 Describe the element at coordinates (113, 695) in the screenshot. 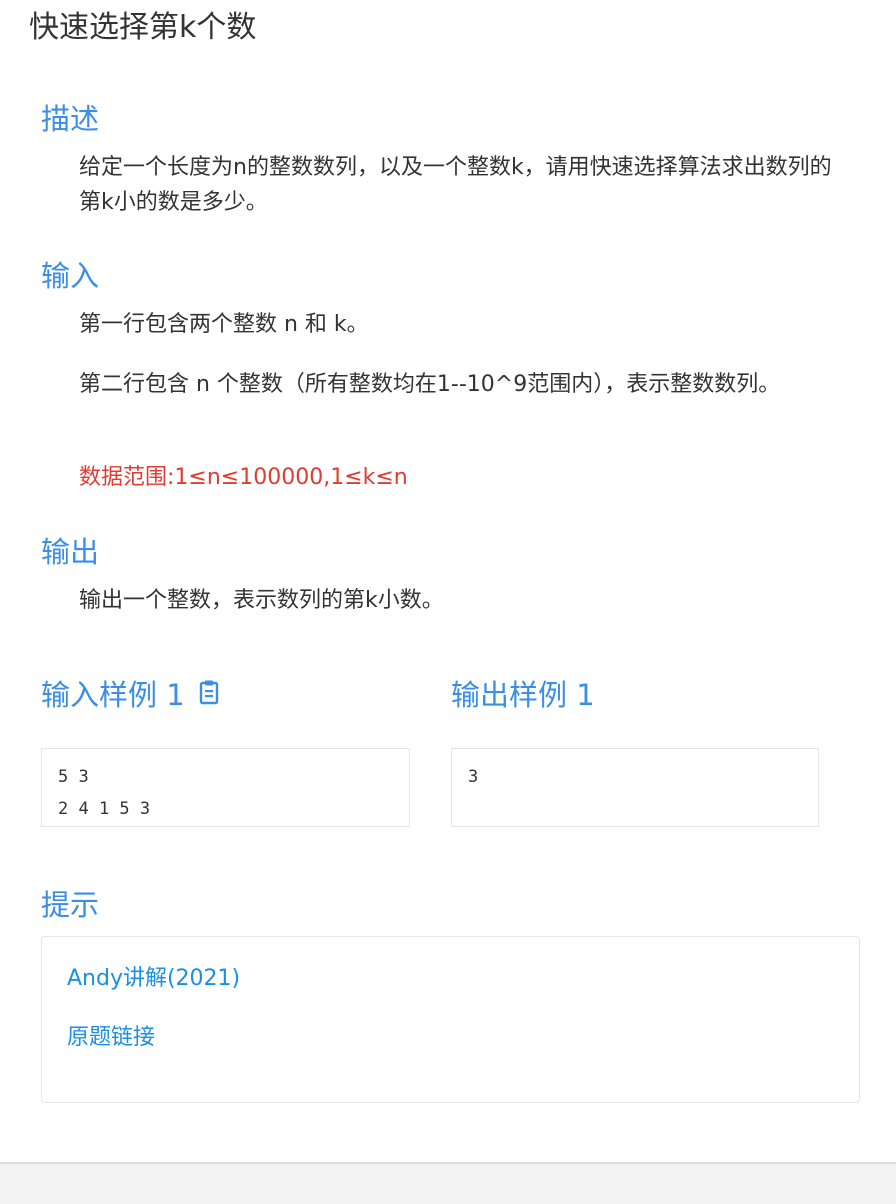

I see `sample-input-heading-label: 输入样例 1` at that location.